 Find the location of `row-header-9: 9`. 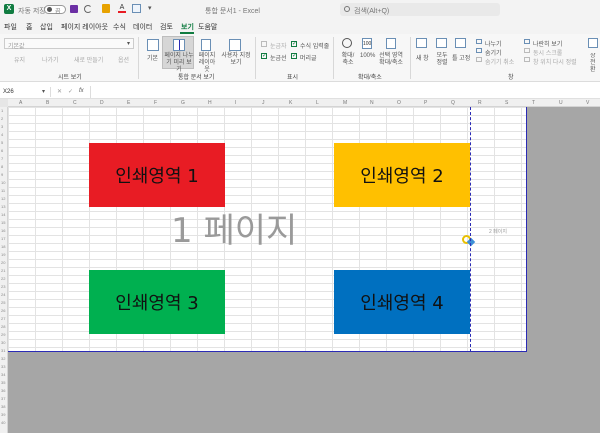

row-header-9: 9 is located at coordinates (2, 174).